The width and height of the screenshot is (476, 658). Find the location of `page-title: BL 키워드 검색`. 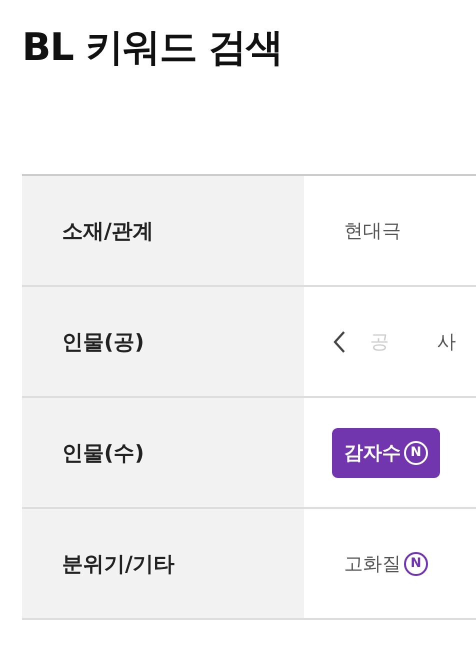

page-title: BL 키워드 검색 is located at coordinates (152, 47).